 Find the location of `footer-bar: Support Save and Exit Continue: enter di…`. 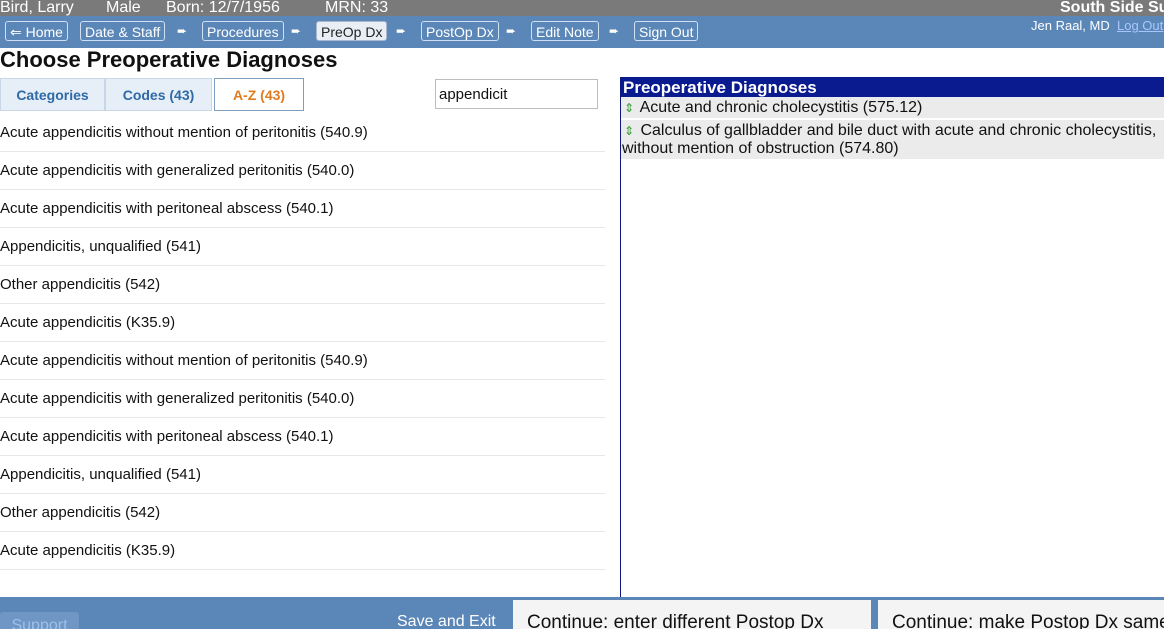

footer-bar: Support Save and Exit Continue: enter di… is located at coordinates (582, 613).